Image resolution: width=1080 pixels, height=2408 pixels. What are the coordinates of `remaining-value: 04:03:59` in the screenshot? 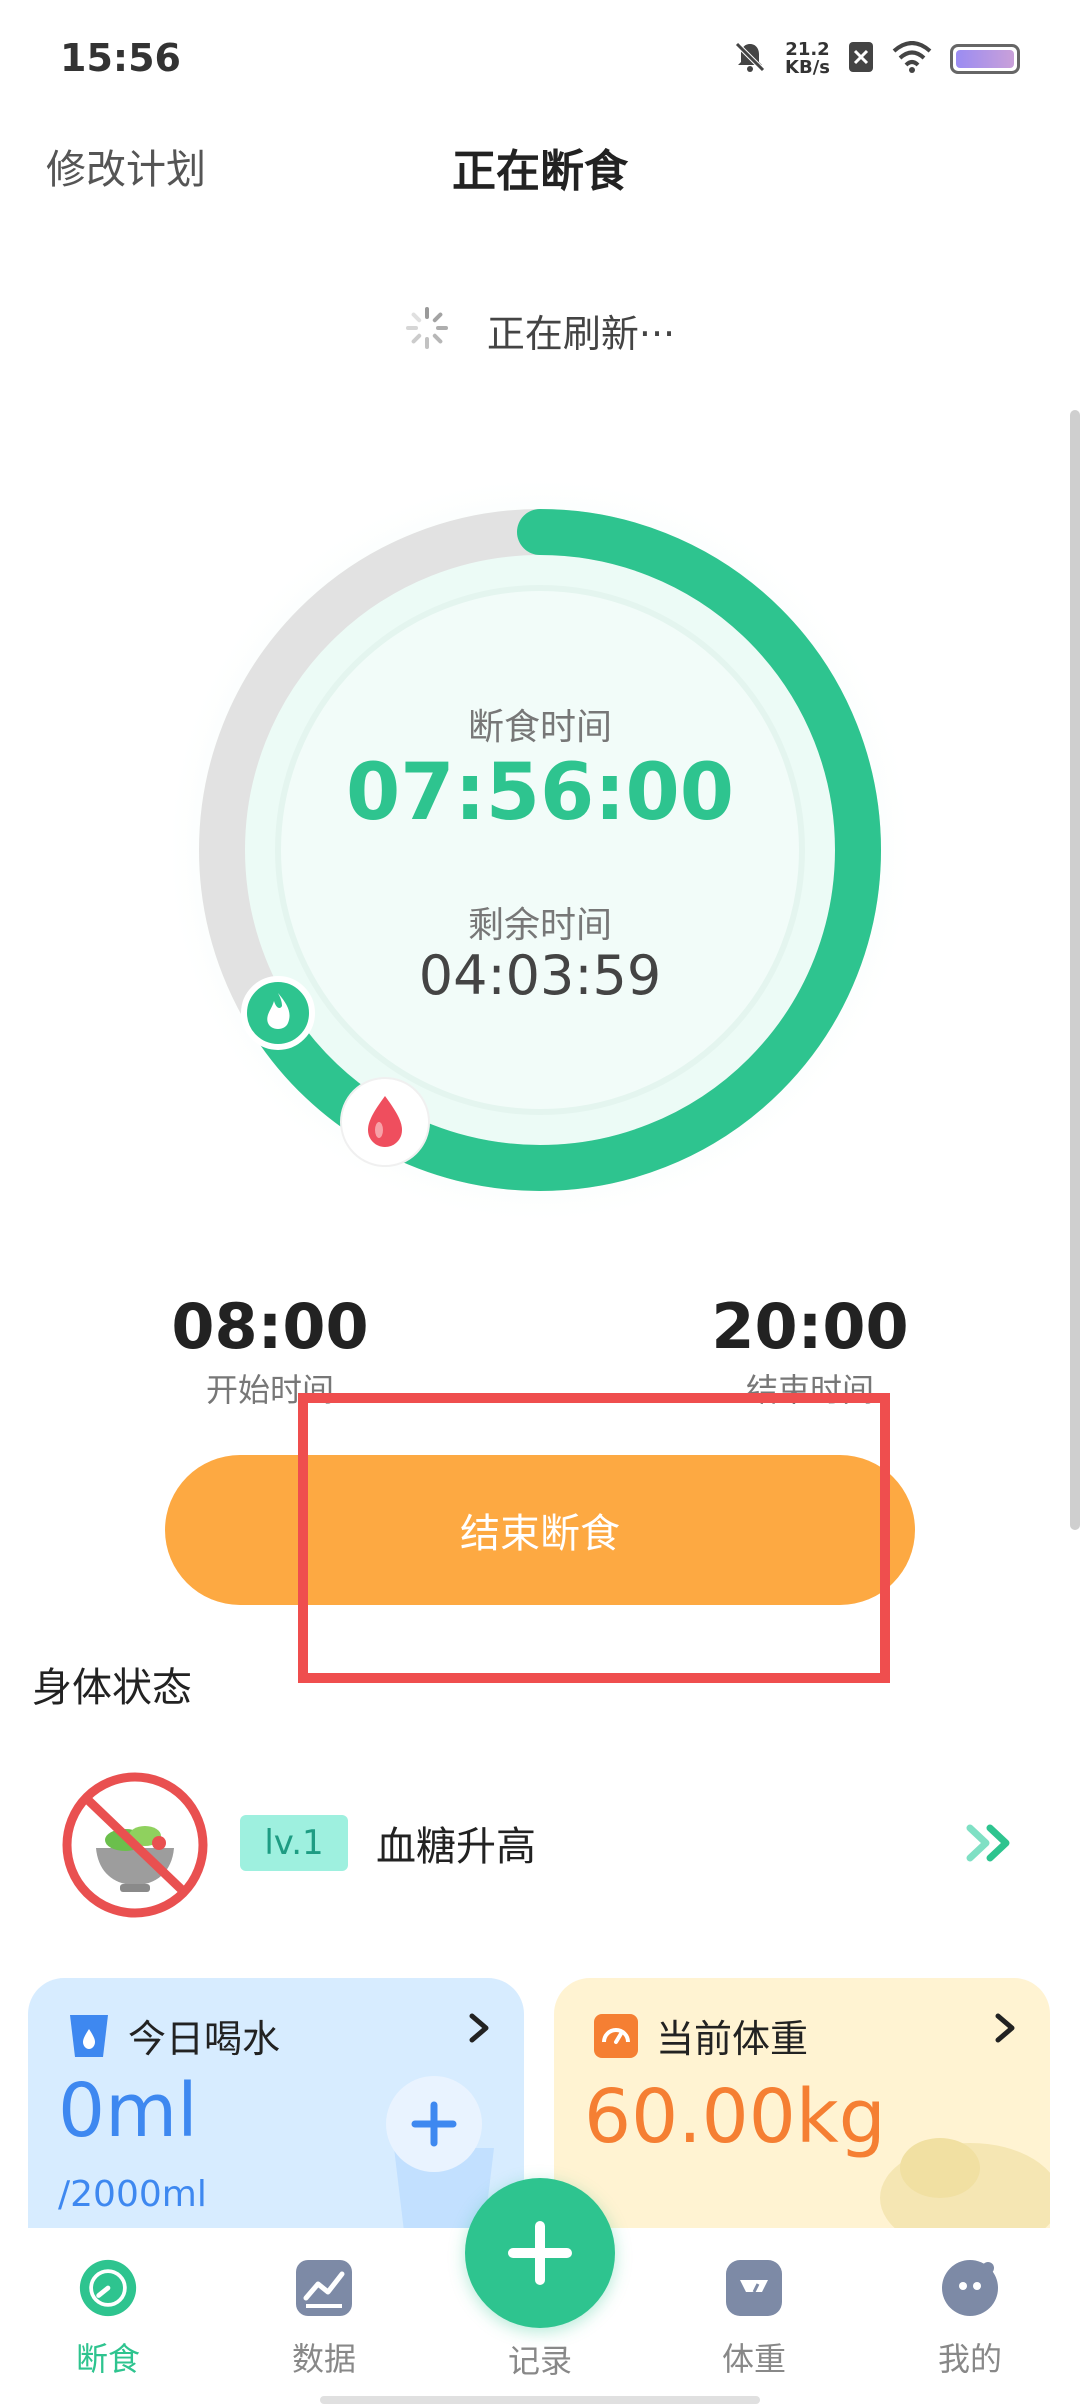 It's located at (540, 975).